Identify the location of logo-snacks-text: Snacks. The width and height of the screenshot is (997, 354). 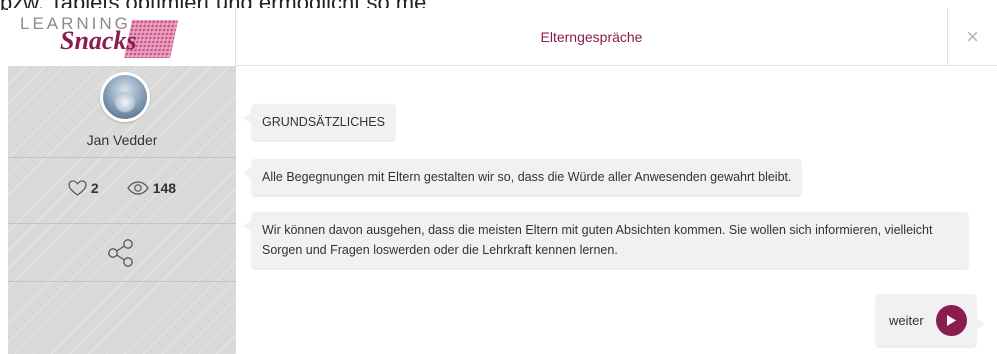
(98, 40).